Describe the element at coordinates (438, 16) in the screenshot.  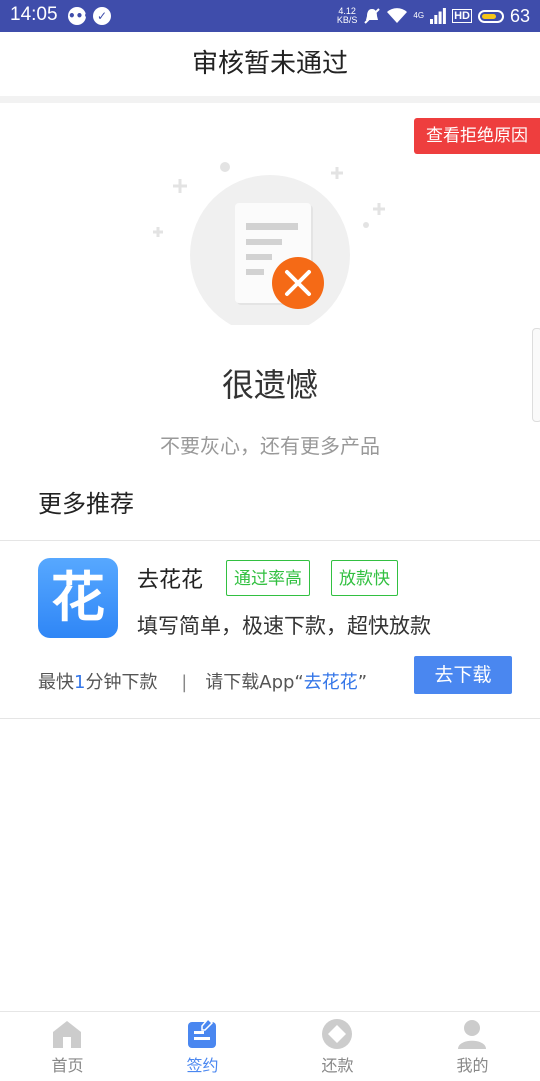
I see `signal-icon` at that location.